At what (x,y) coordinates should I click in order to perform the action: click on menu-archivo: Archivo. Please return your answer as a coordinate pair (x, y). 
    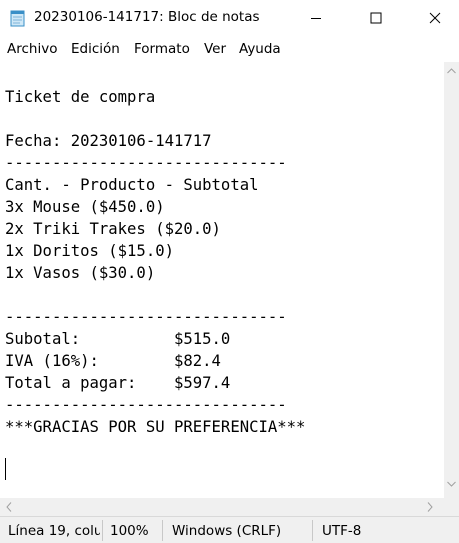
    Looking at the image, I should click on (32, 49).